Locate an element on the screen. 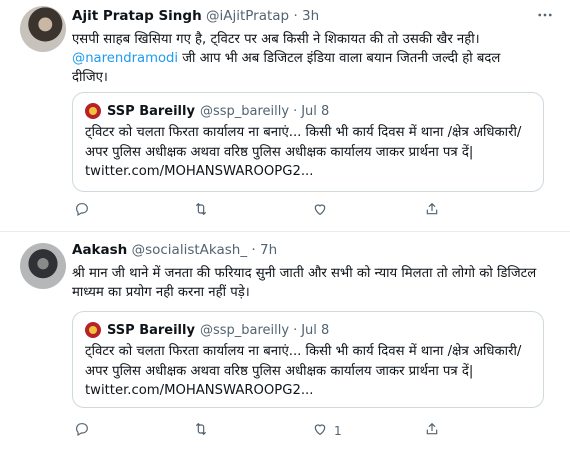 The image size is (570, 455). tweet-text-line: दीजिए। is located at coordinates (90, 77).